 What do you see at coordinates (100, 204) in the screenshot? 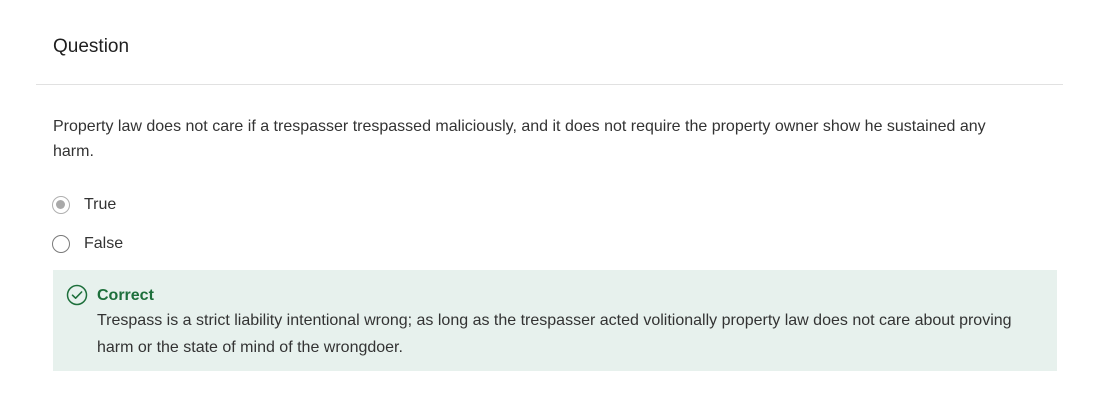
I see `option-label-true: True` at bounding box center [100, 204].